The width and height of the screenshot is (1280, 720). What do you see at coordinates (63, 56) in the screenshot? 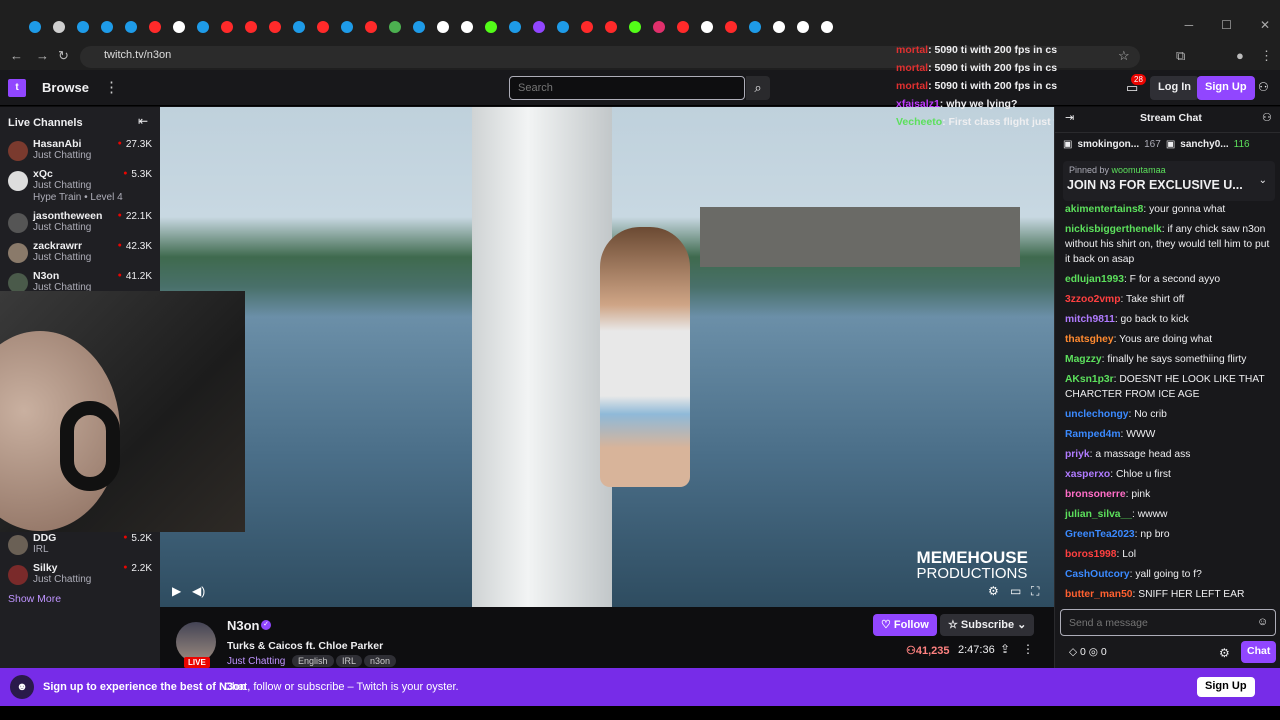
I see `reload-icon: ↻` at bounding box center [63, 56].